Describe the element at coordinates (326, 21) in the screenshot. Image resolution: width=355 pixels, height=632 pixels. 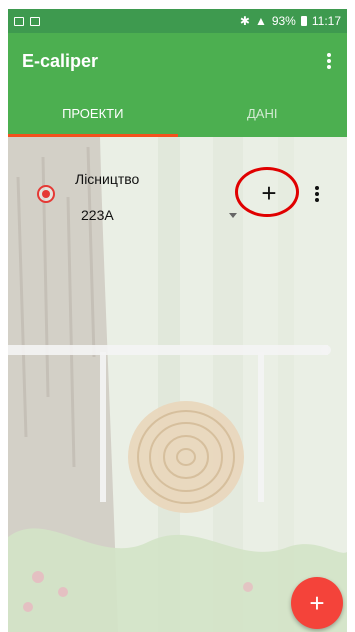
I see `clock: 11:17` at that location.